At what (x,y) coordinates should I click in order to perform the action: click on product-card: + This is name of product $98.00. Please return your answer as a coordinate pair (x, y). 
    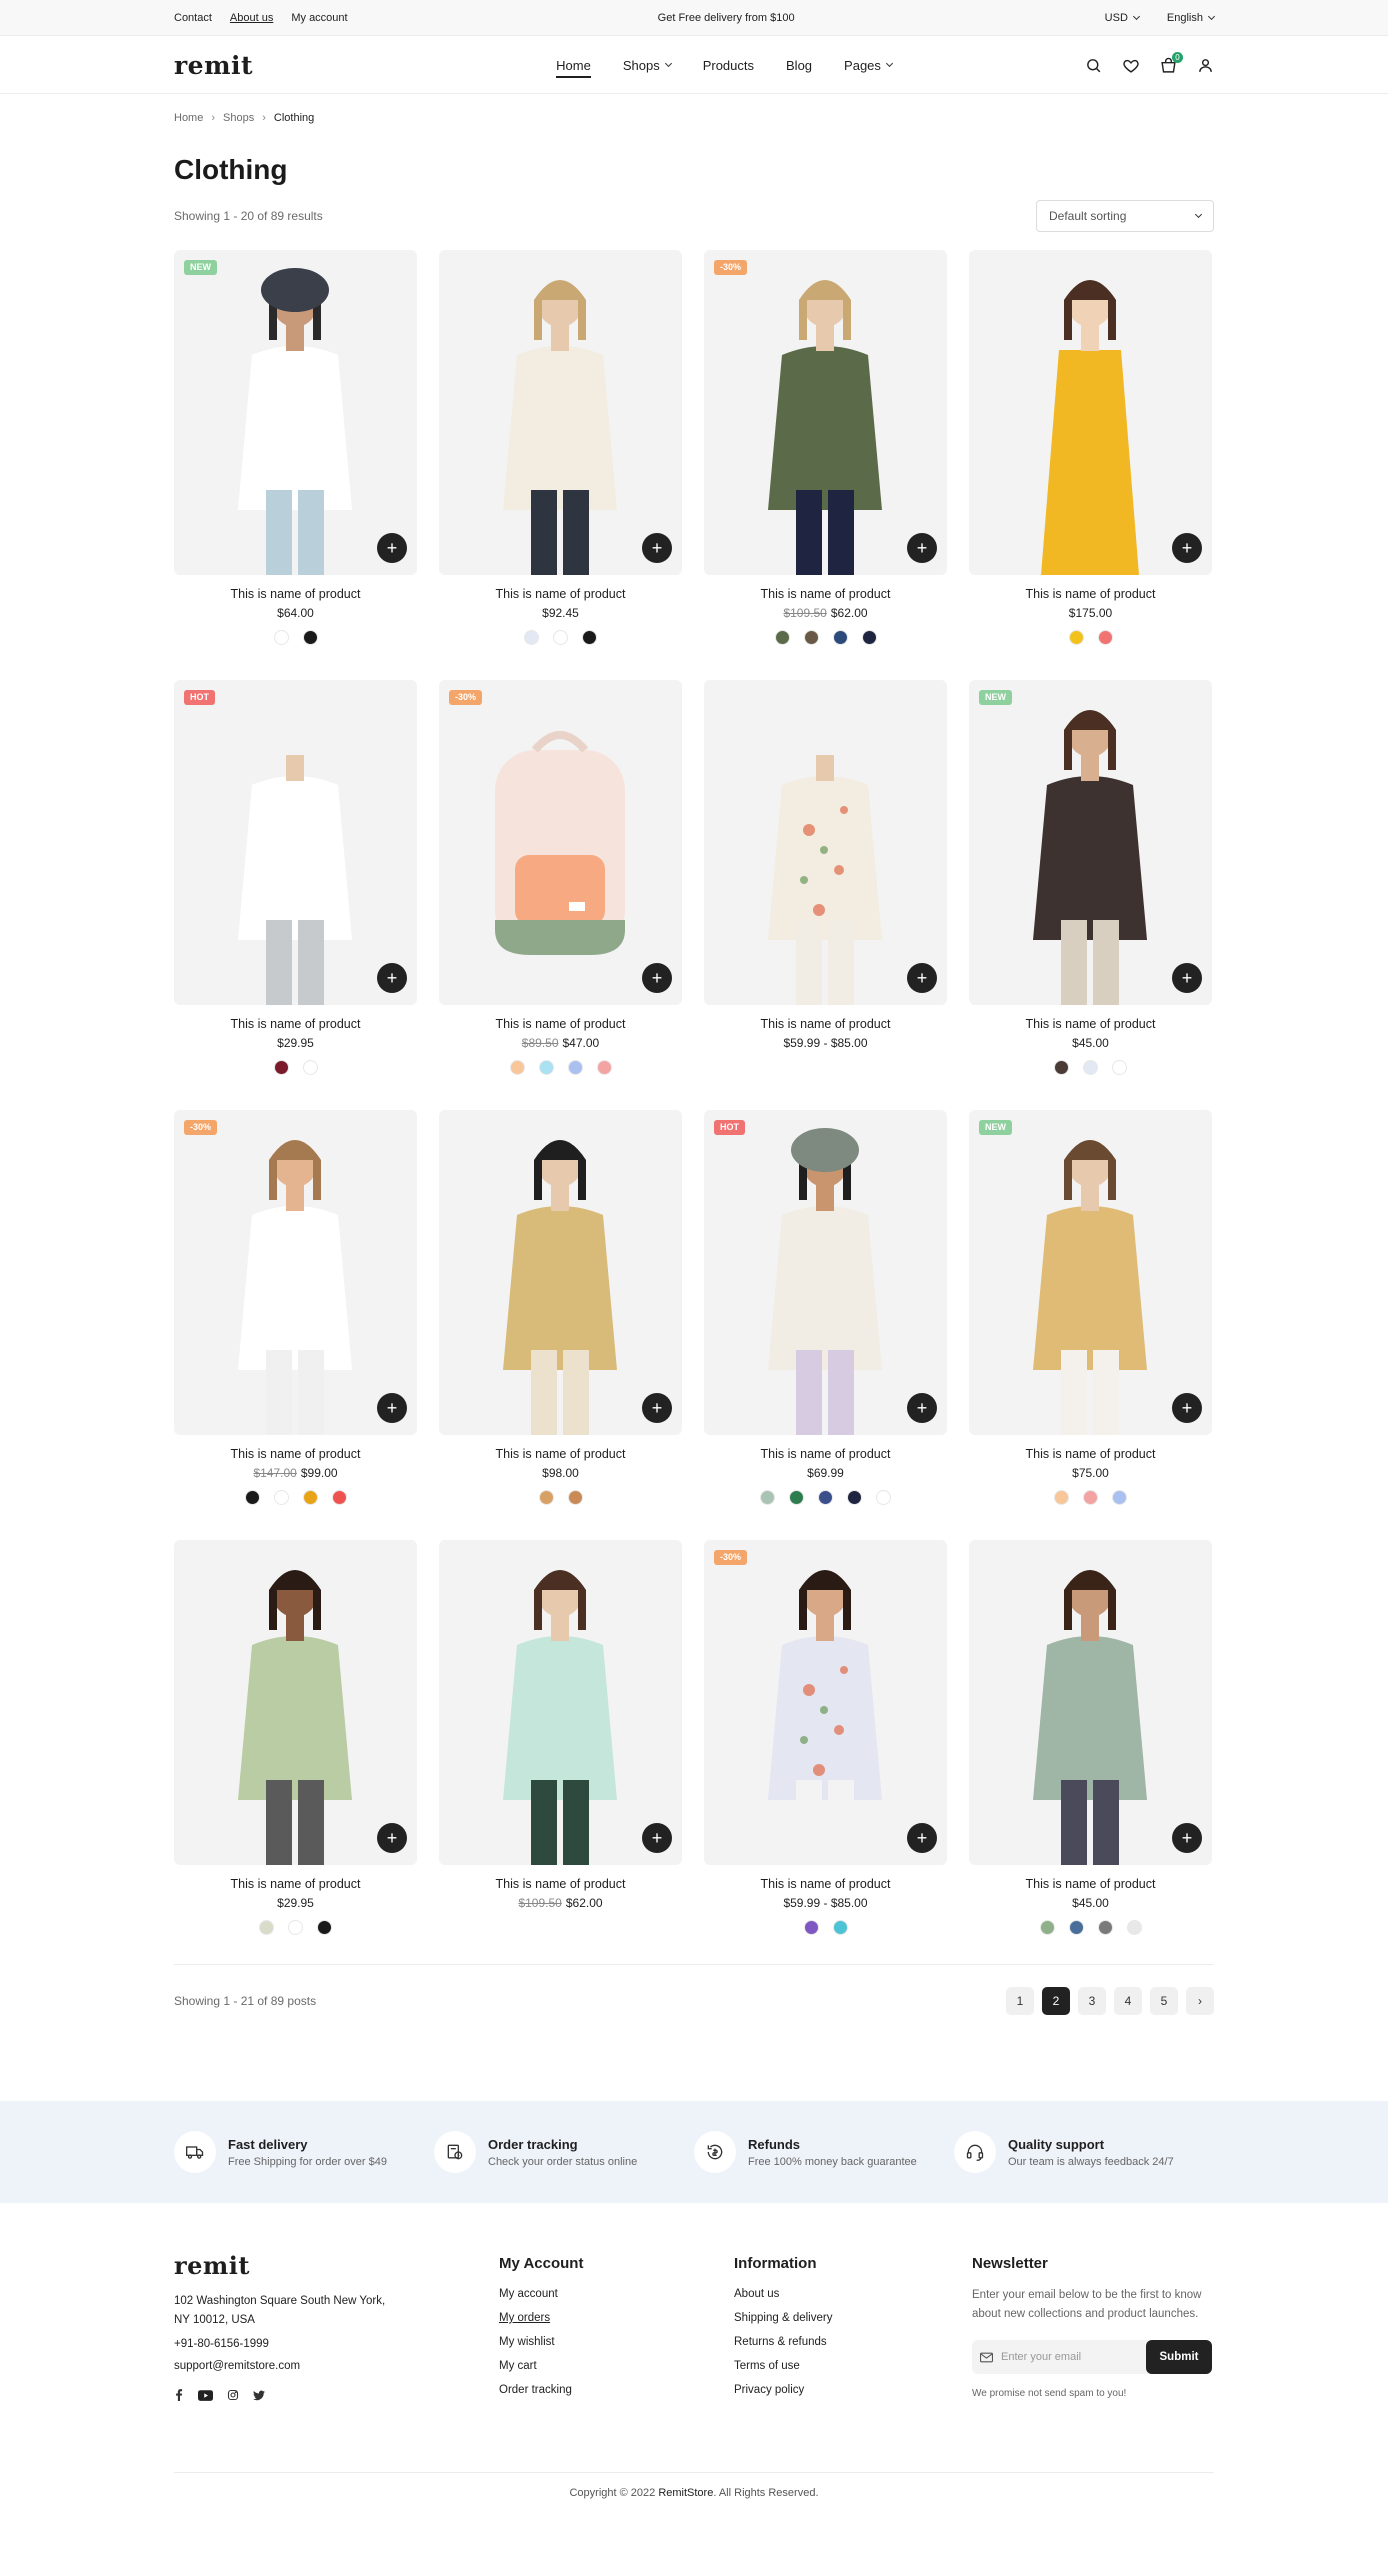
    Looking at the image, I should click on (560, 1325).